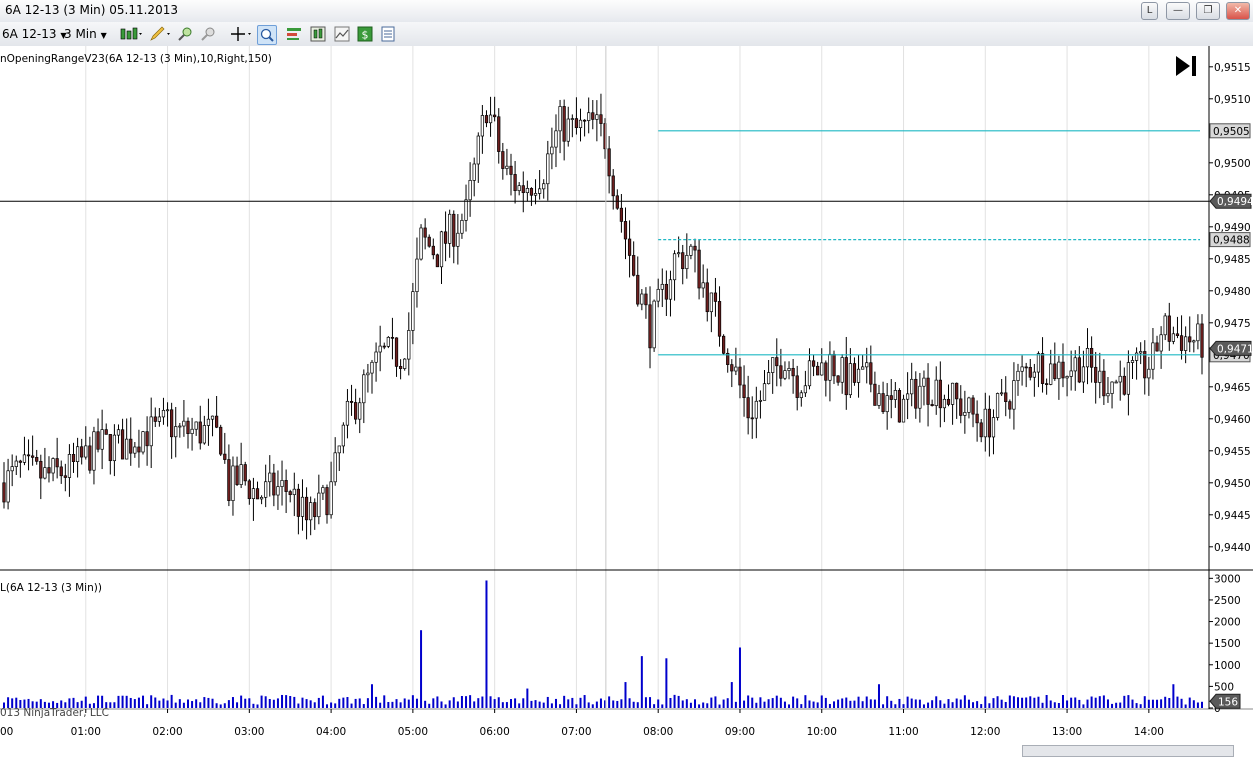 This screenshot has width=1253, height=757. I want to click on volume-y-tick-label: 2000, so click(1227, 623).